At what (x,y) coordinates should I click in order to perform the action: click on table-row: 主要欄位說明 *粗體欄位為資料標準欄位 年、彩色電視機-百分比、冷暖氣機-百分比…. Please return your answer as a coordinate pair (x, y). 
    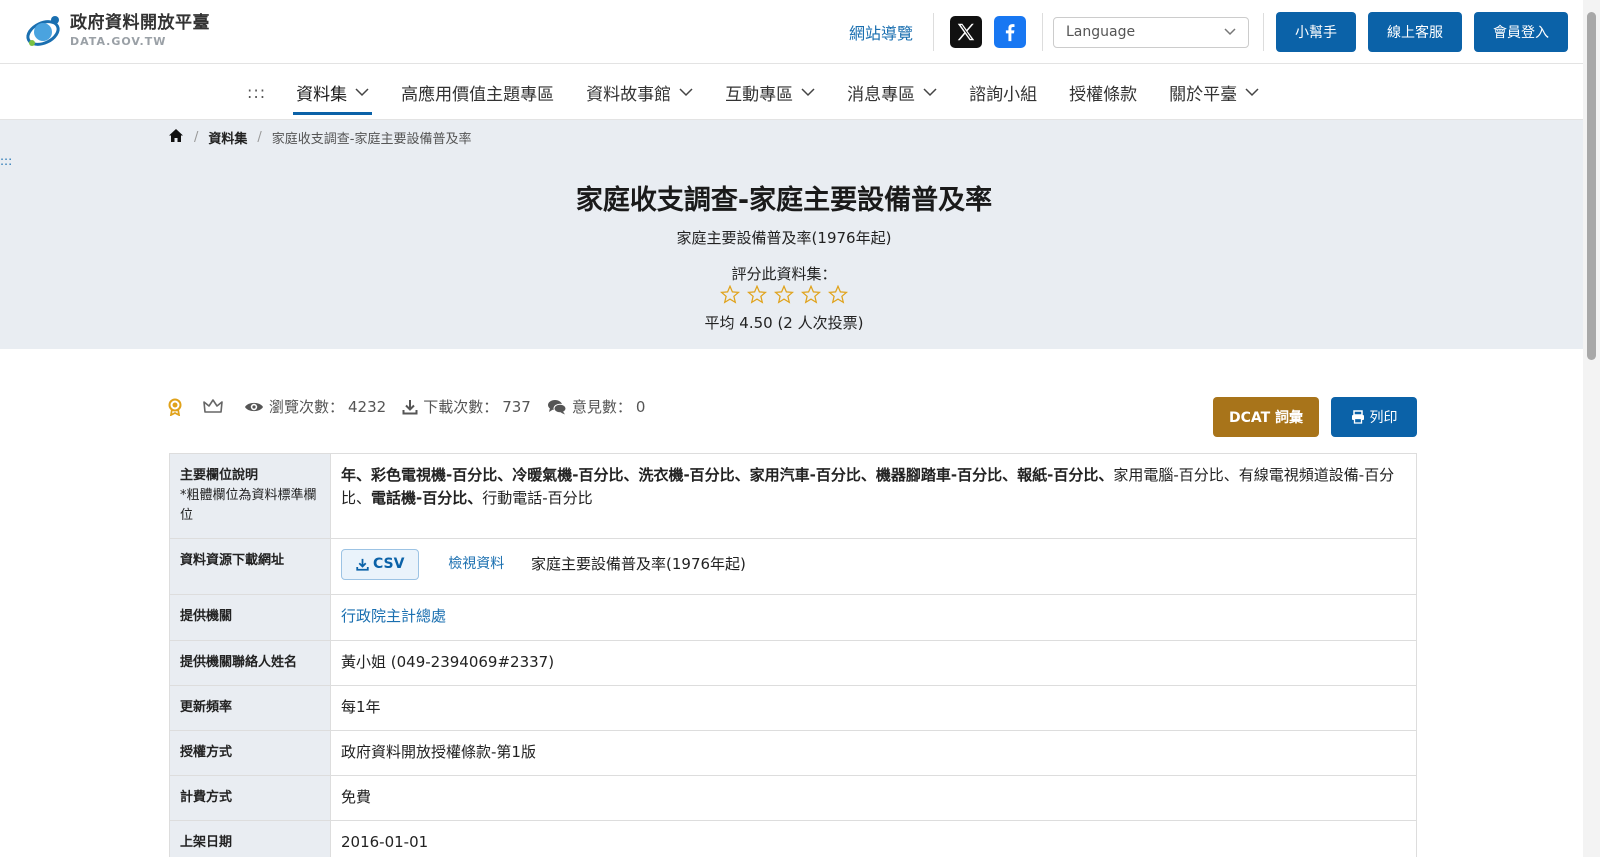
    Looking at the image, I should click on (793, 496).